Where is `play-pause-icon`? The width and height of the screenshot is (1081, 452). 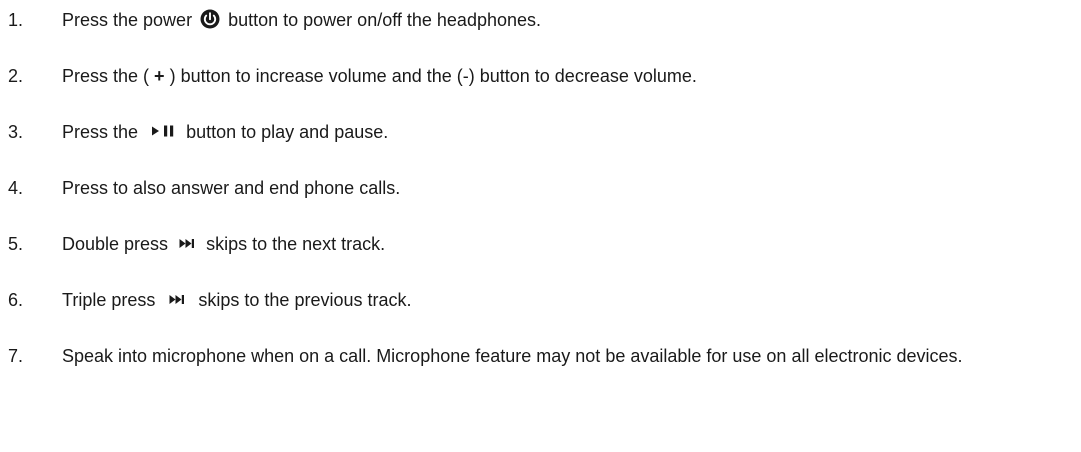
play-pause-icon is located at coordinates (163, 131).